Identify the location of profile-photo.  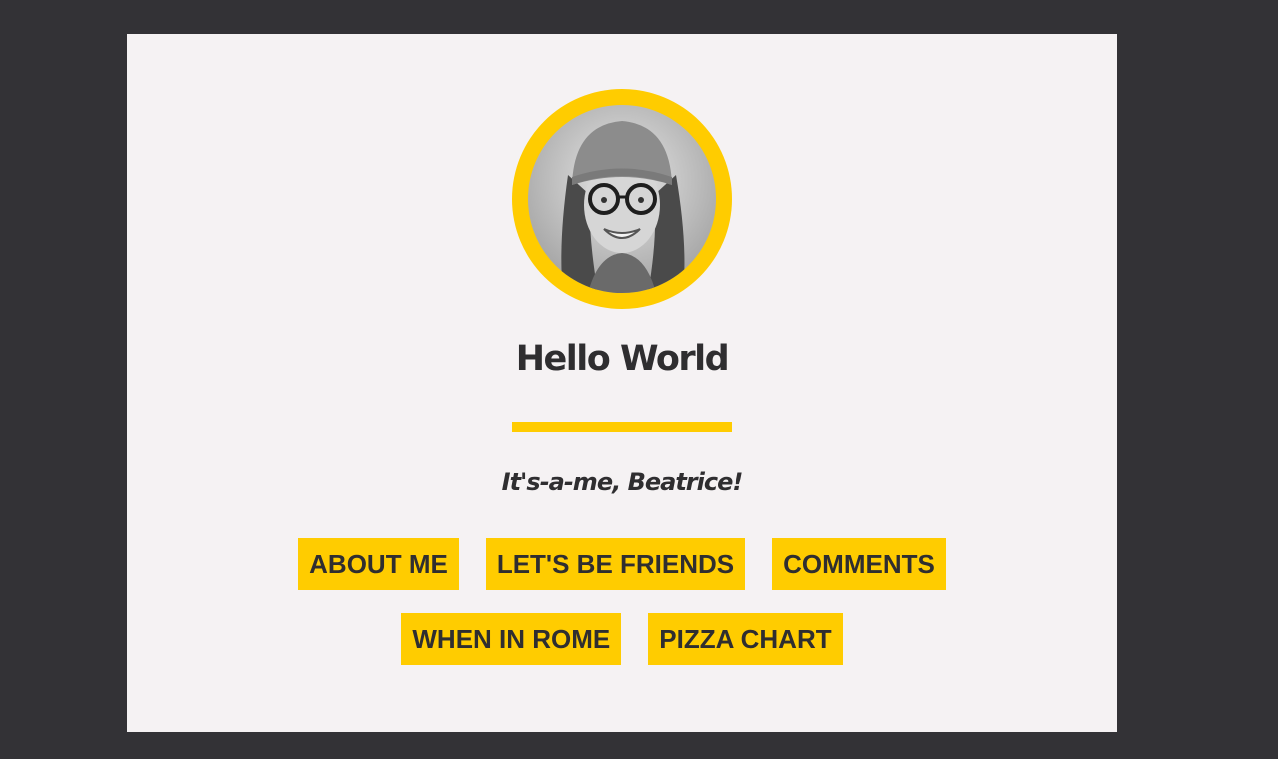
(622, 199).